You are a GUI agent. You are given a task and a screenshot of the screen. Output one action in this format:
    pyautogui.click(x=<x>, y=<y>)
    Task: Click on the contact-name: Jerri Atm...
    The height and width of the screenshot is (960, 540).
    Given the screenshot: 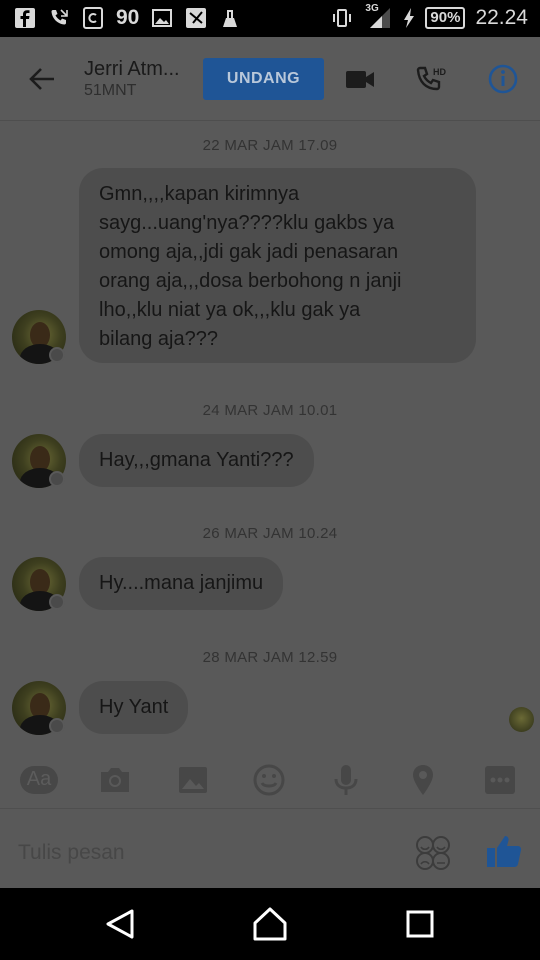 What is the action you would take?
    pyautogui.click(x=132, y=69)
    